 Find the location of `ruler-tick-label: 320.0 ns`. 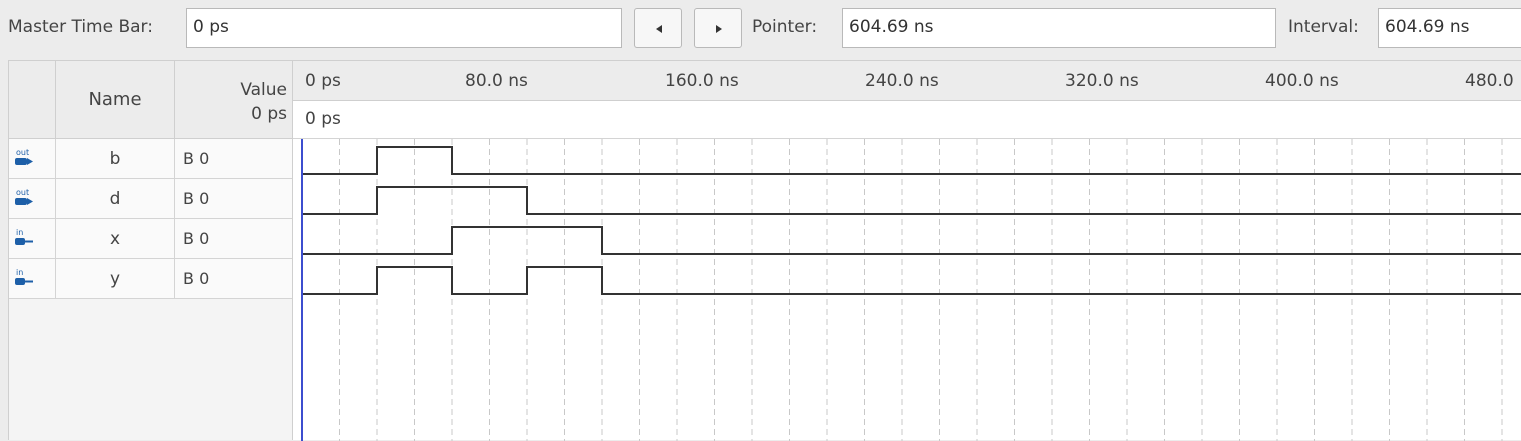

ruler-tick-label: 320.0 ns is located at coordinates (1102, 81).